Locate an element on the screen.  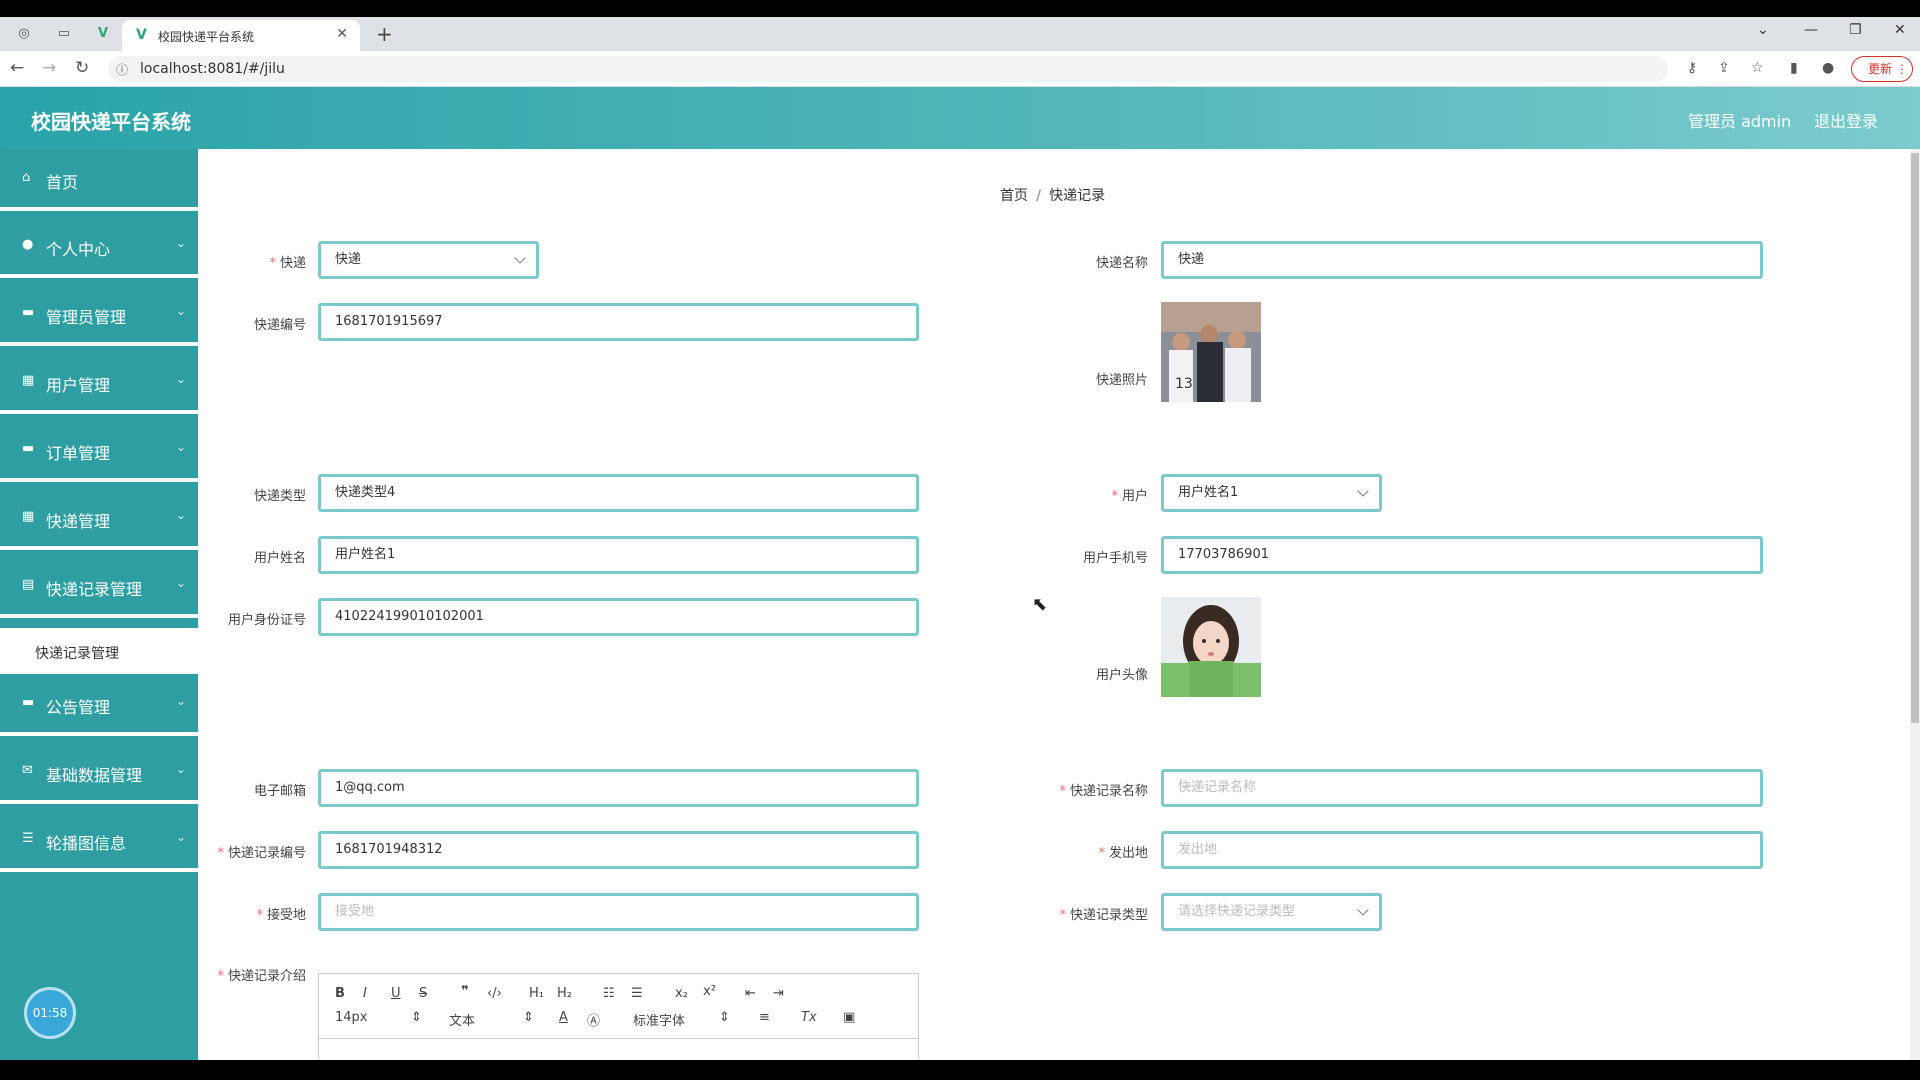
kuaidi-no-label: 快递编号 is located at coordinates (279, 325).